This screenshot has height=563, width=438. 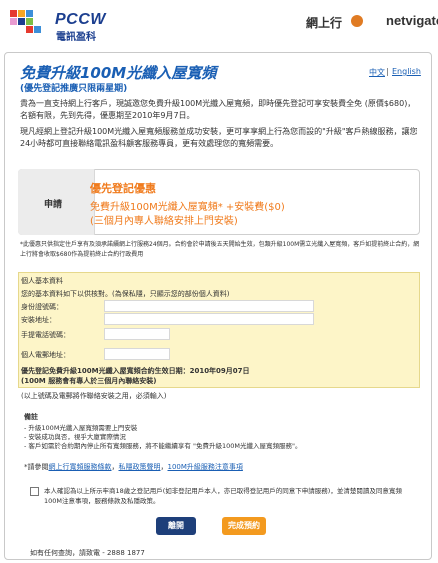 What do you see at coordinates (125, 294) in the screenshot?
I see `form-instruction: 您的基本資料如下以供核對。(為保私隱，只顯示您的部份個人資料)` at bounding box center [125, 294].